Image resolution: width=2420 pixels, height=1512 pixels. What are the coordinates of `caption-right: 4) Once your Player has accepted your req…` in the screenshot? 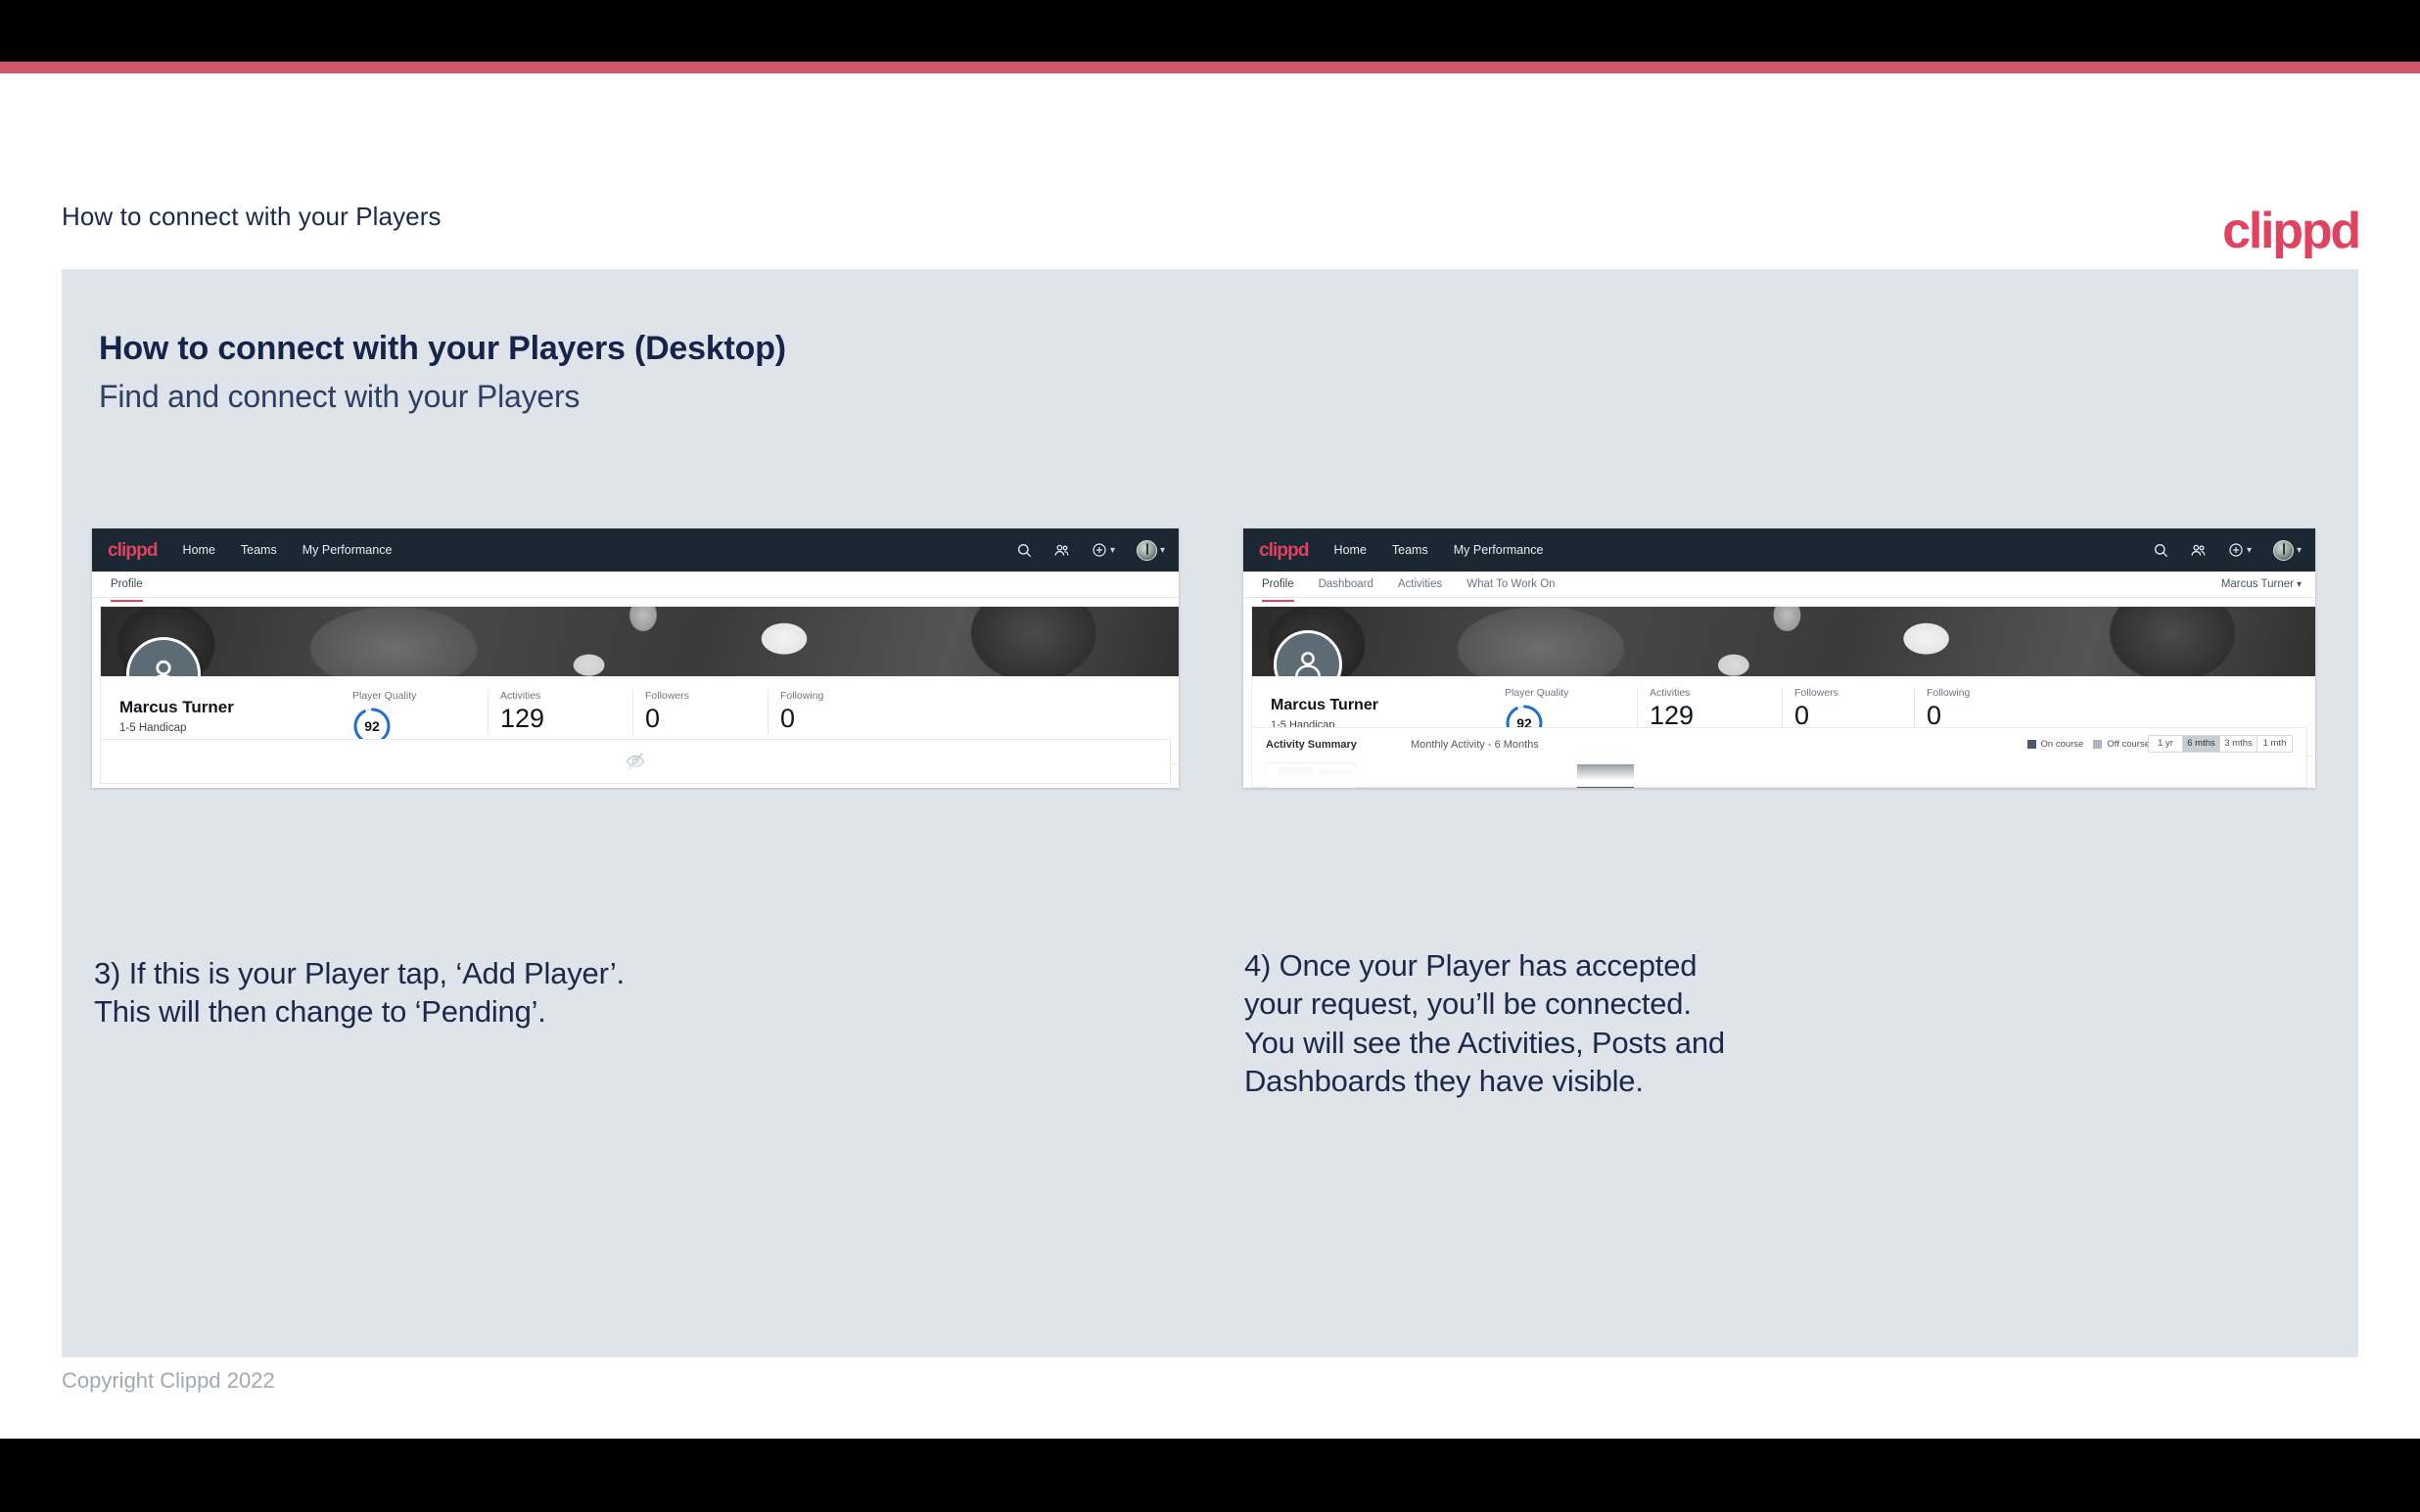 It's located at (1709, 1023).